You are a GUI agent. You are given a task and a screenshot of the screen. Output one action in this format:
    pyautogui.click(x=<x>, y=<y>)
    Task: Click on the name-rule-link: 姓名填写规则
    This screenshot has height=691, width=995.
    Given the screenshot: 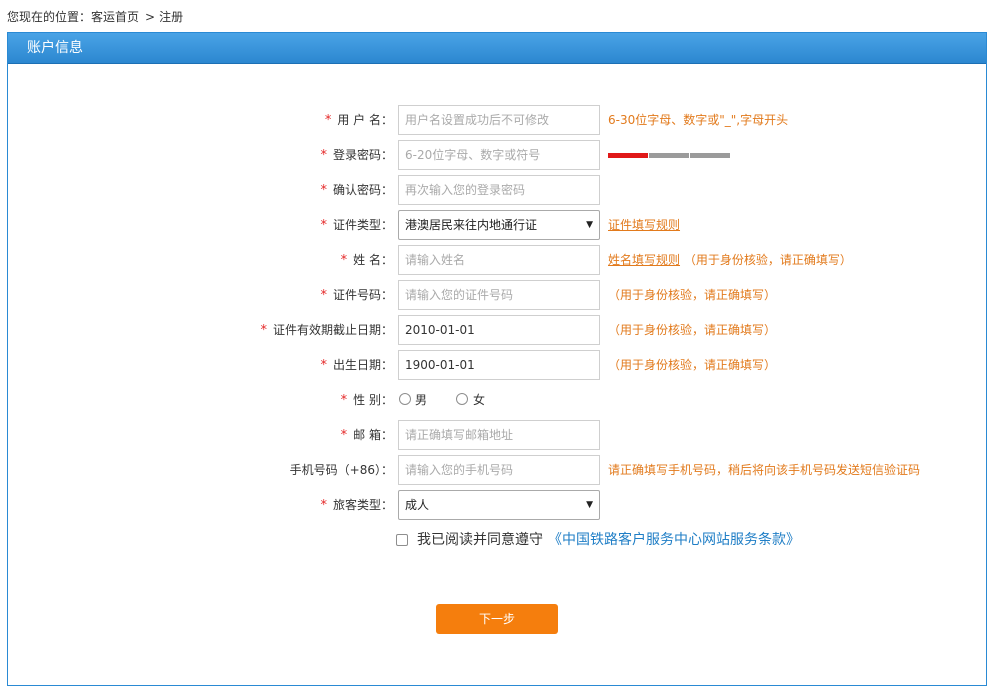 What is the action you would take?
    pyautogui.click(x=644, y=260)
    